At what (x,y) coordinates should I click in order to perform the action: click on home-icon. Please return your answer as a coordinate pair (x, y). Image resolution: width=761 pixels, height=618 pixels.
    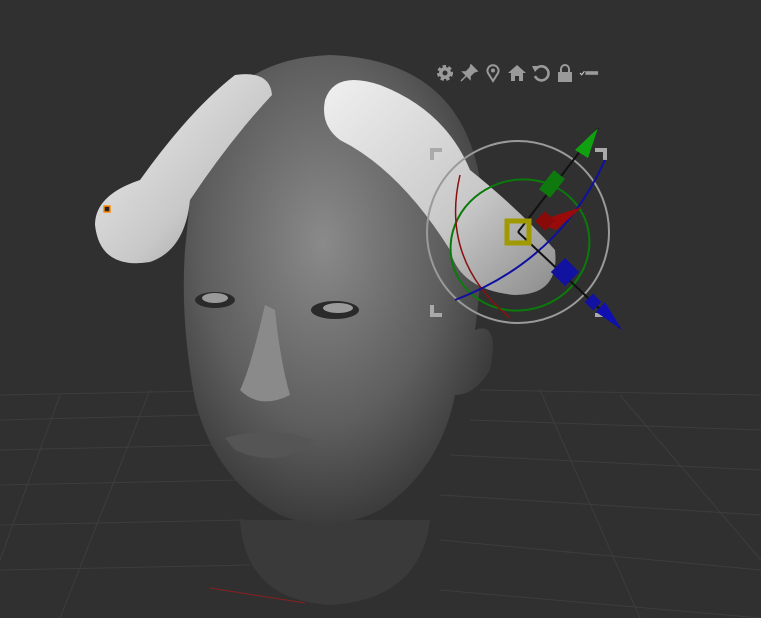
    Looking at the image, I should click on (517, 73).